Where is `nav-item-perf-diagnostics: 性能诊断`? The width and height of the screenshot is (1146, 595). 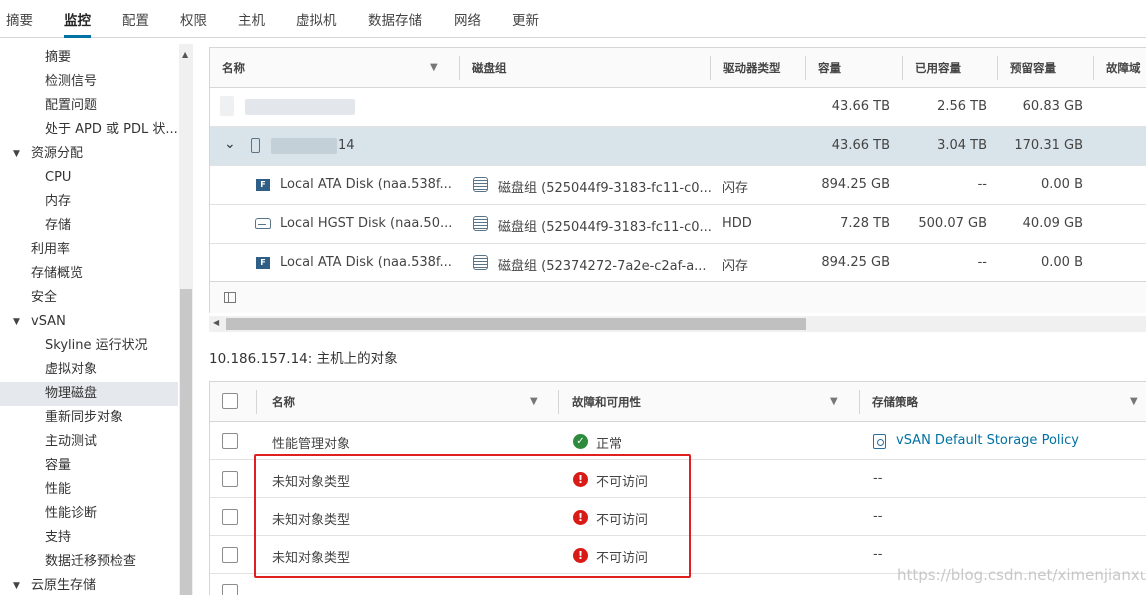
nav-item-perf-diagnostics: 性能诊断 is located at coordinates (89, 514).